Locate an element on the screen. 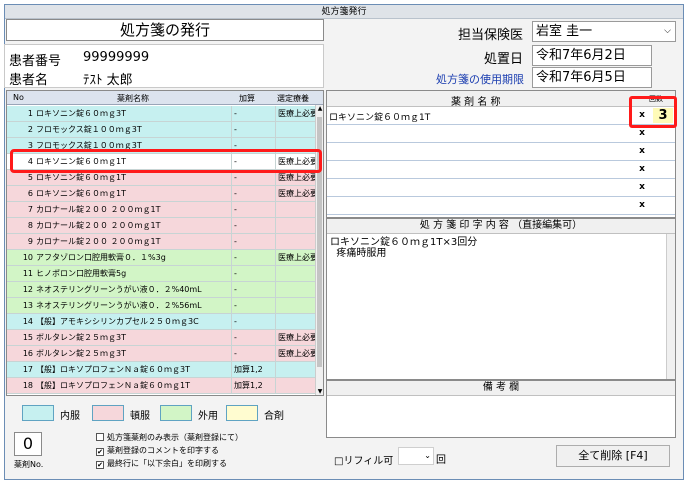  row-drug-name: アフタゾロン口腔用軟膏０．１%3g is located at coordinates (101, 257).